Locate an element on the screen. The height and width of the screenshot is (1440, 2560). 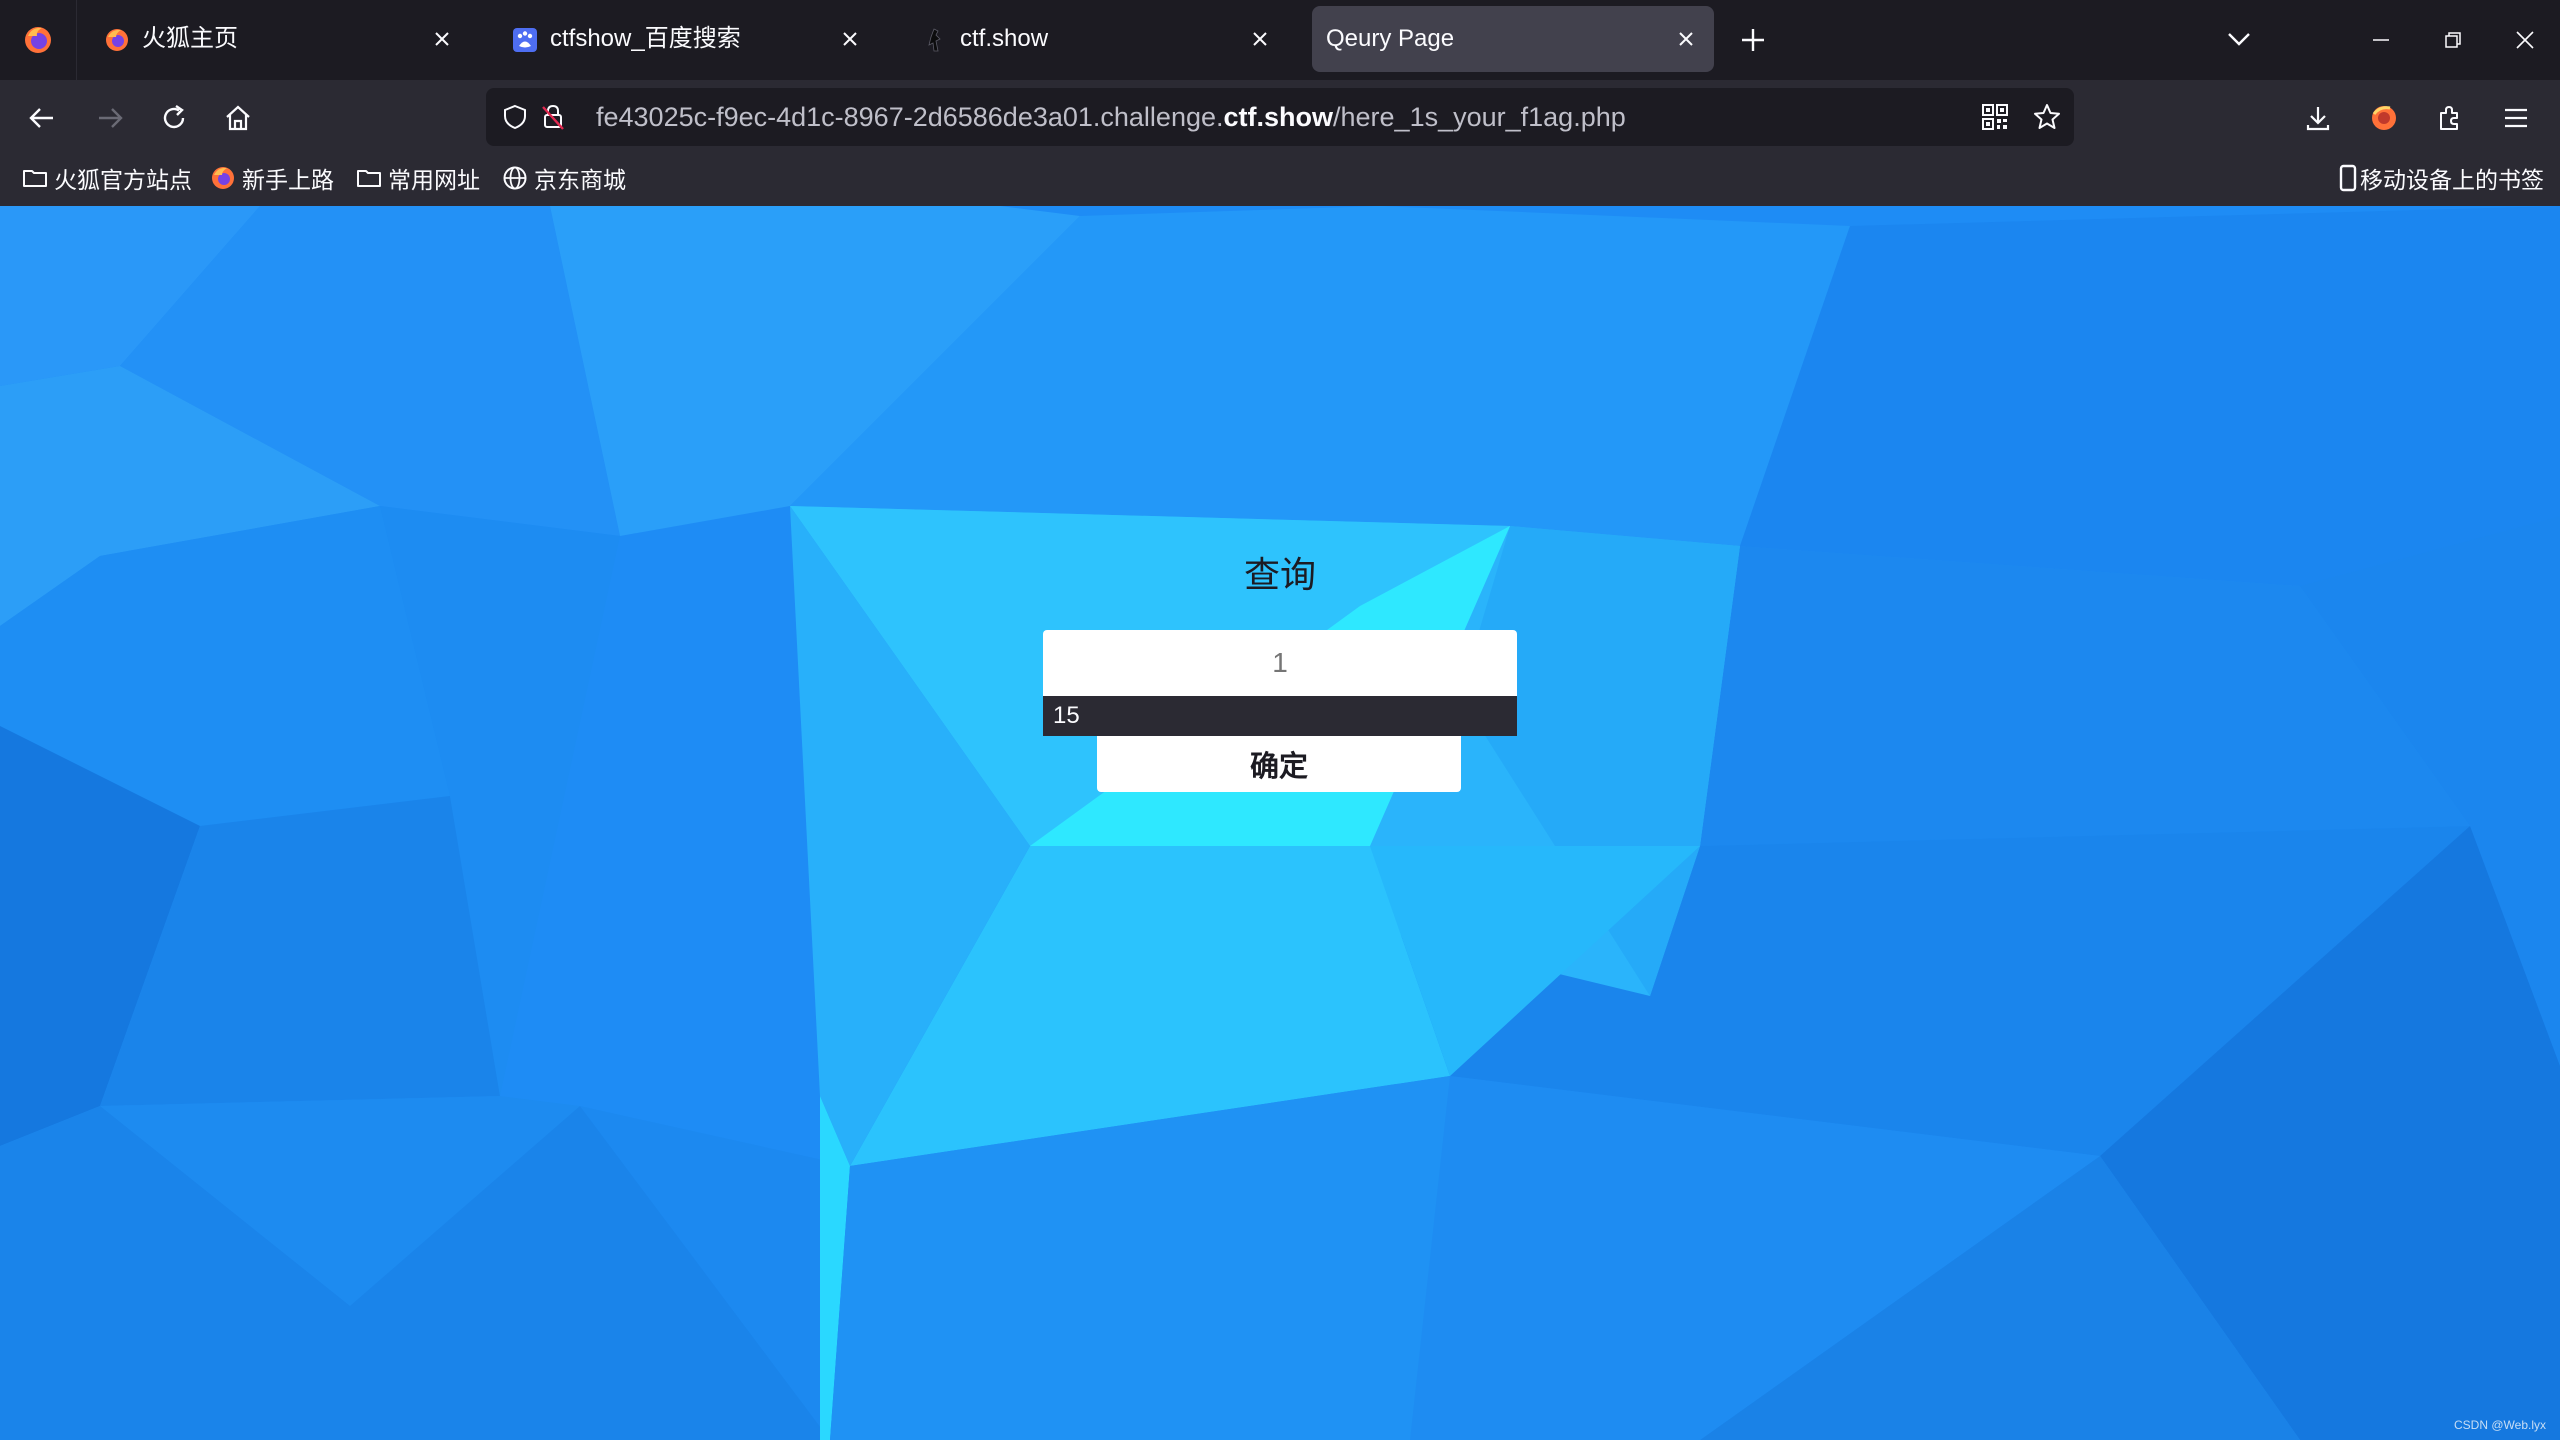
account-button is located at coordinates (2384, 118).